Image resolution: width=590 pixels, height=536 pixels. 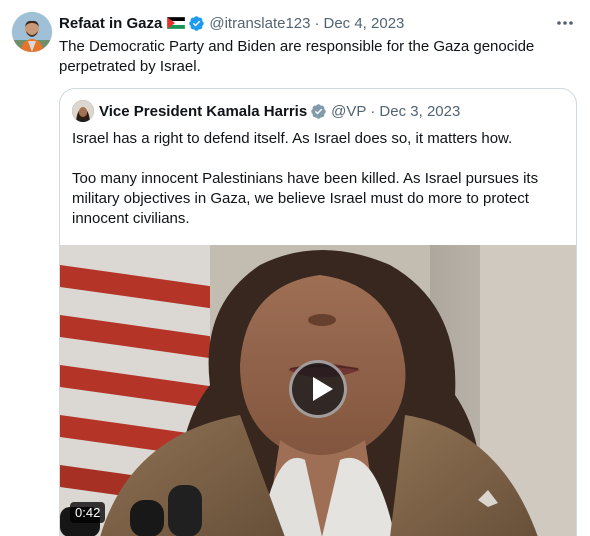 I want to click on quoted-author-name: Vice President Kamala Harris, so click(x=203, y=111).